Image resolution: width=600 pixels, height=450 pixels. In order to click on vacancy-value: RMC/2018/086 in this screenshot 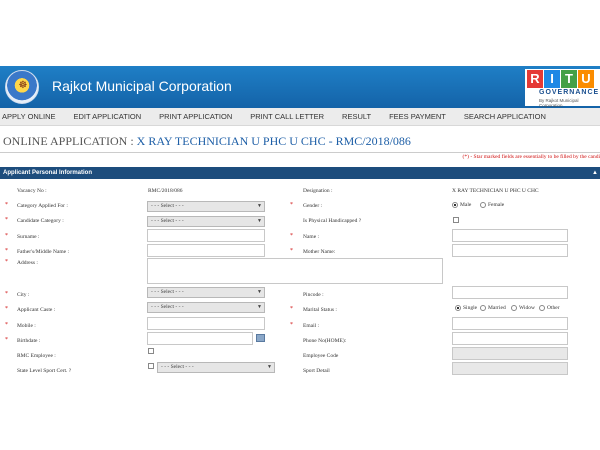, I will do `click(165, 191)`.